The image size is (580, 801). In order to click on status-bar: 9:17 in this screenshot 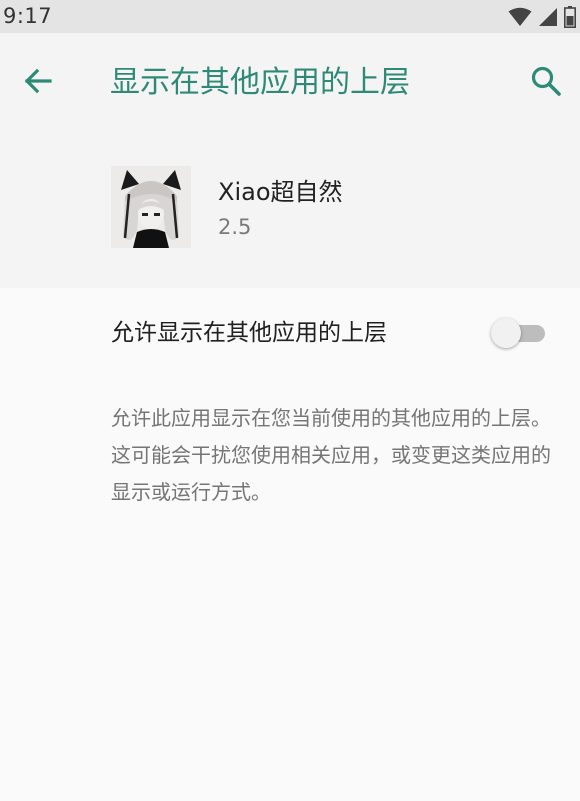, I will do `click(290, 16)`.